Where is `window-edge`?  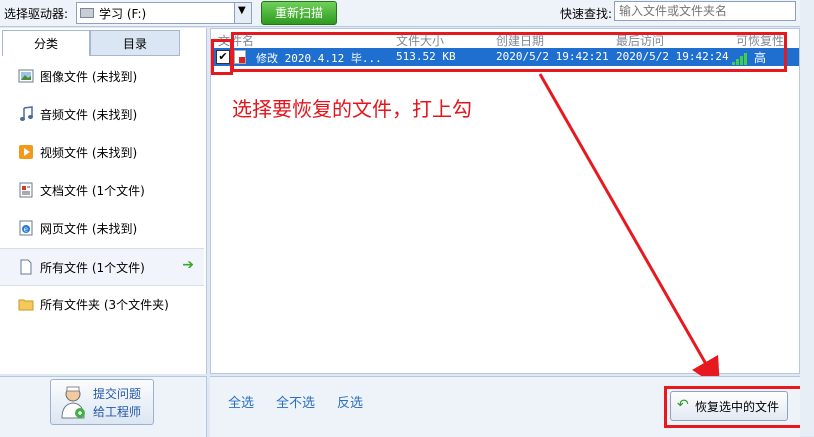 window-edge is located at coordinates (807, 218).